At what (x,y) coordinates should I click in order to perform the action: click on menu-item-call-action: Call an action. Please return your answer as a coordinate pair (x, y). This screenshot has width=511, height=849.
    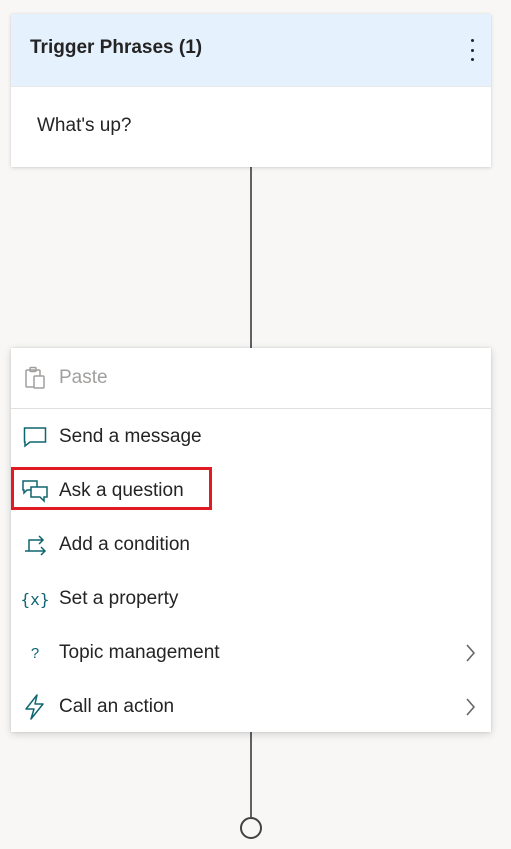
    Looking at the image, I should click on (251, 707).